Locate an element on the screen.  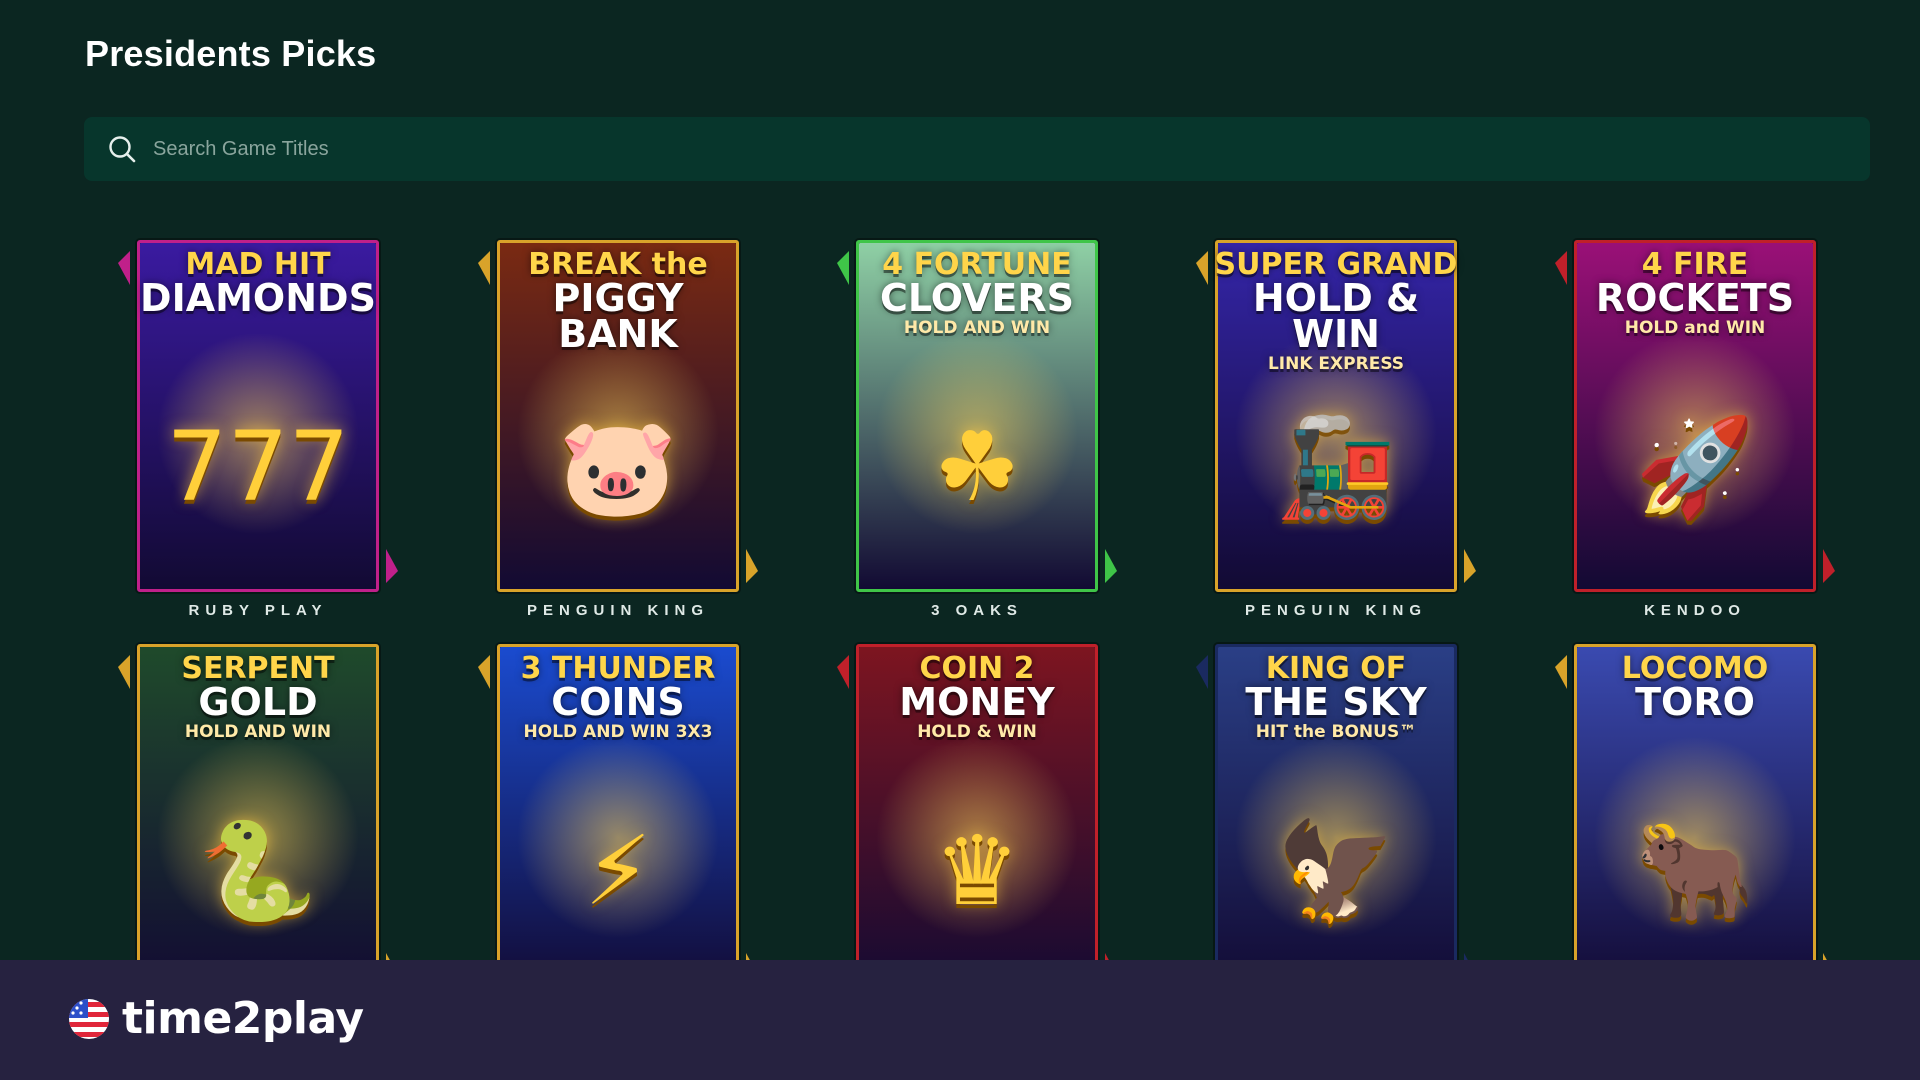
game-title-art: LOCOMO TORO is located at coordinates (1695, 689).